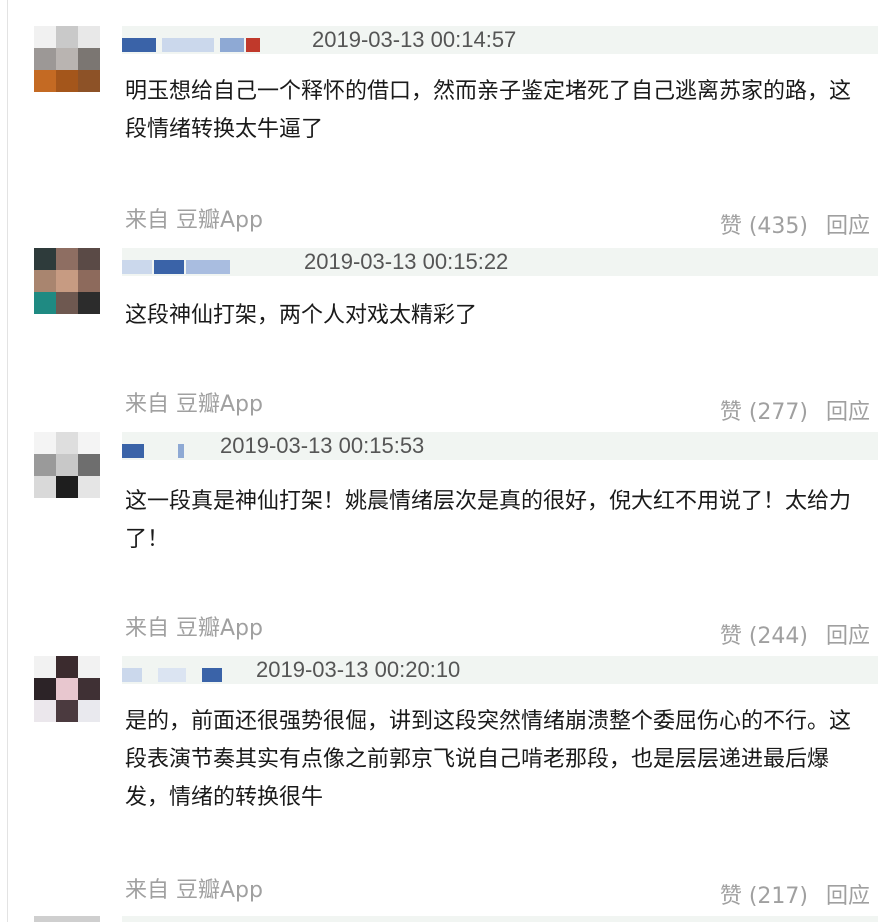 This screenshot has height=922, width=890. What do you see at coordinates (764, 634) in the screenshot?
I see `like-button: 赞 (244)` at bounding box center [764, 634].